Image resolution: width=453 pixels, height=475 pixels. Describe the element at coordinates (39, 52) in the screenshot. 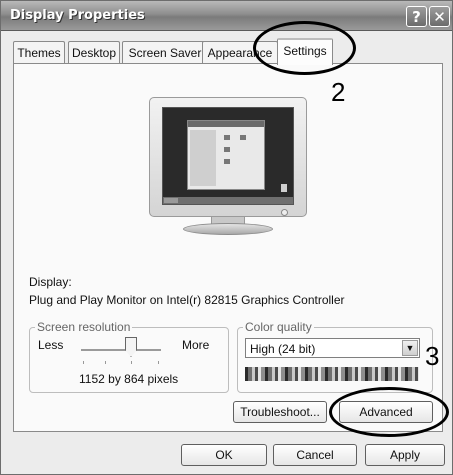

I see `tab-themes: Themes` at that location.